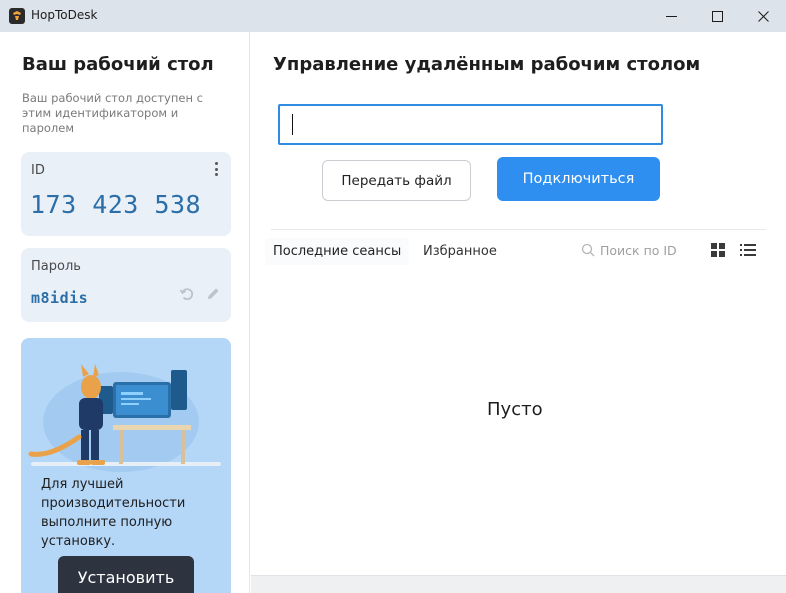 This screenshot has height=593, width=786. What do you see at coordinates (116, 204) in the screenshot?
I see `id-value: 173 423 538` at bounding box center [116, 204].